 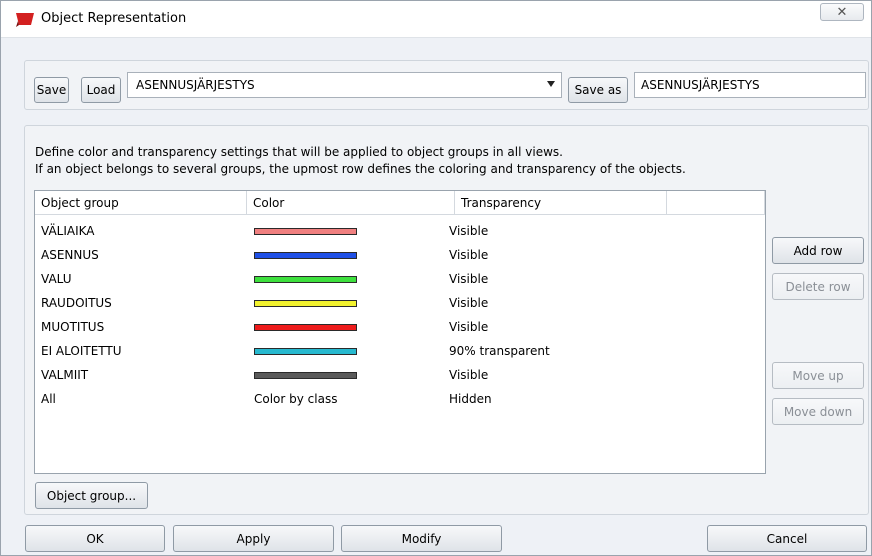 I want to click on save-button: Save, so click(x=51, y=90).